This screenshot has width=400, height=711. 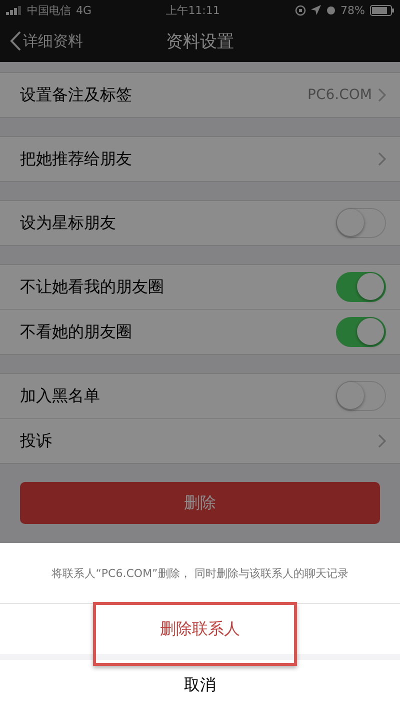 What do you see at coordinates (41, 41) in the screenshot?
I see `back-link: 详细资料` at bounding box center [41, 41].